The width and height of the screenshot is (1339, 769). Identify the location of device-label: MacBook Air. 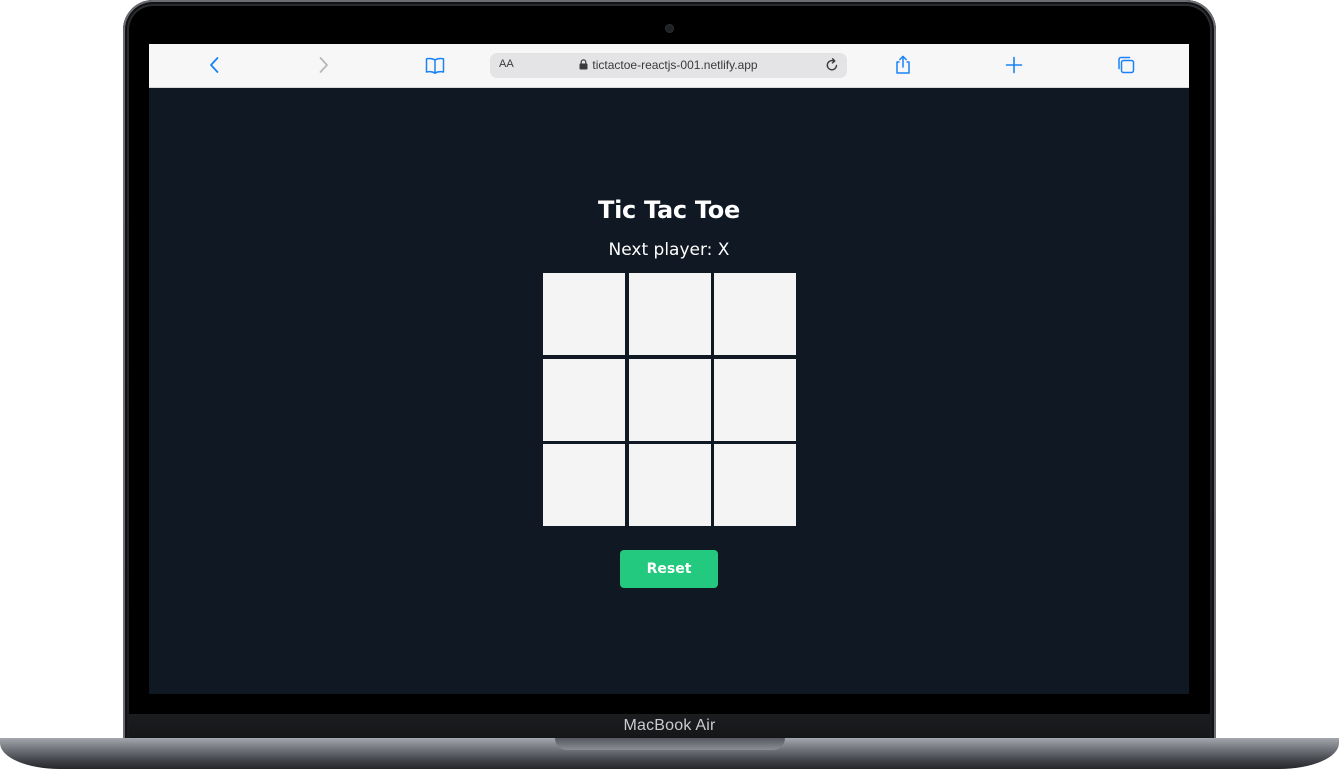
(669, 725).